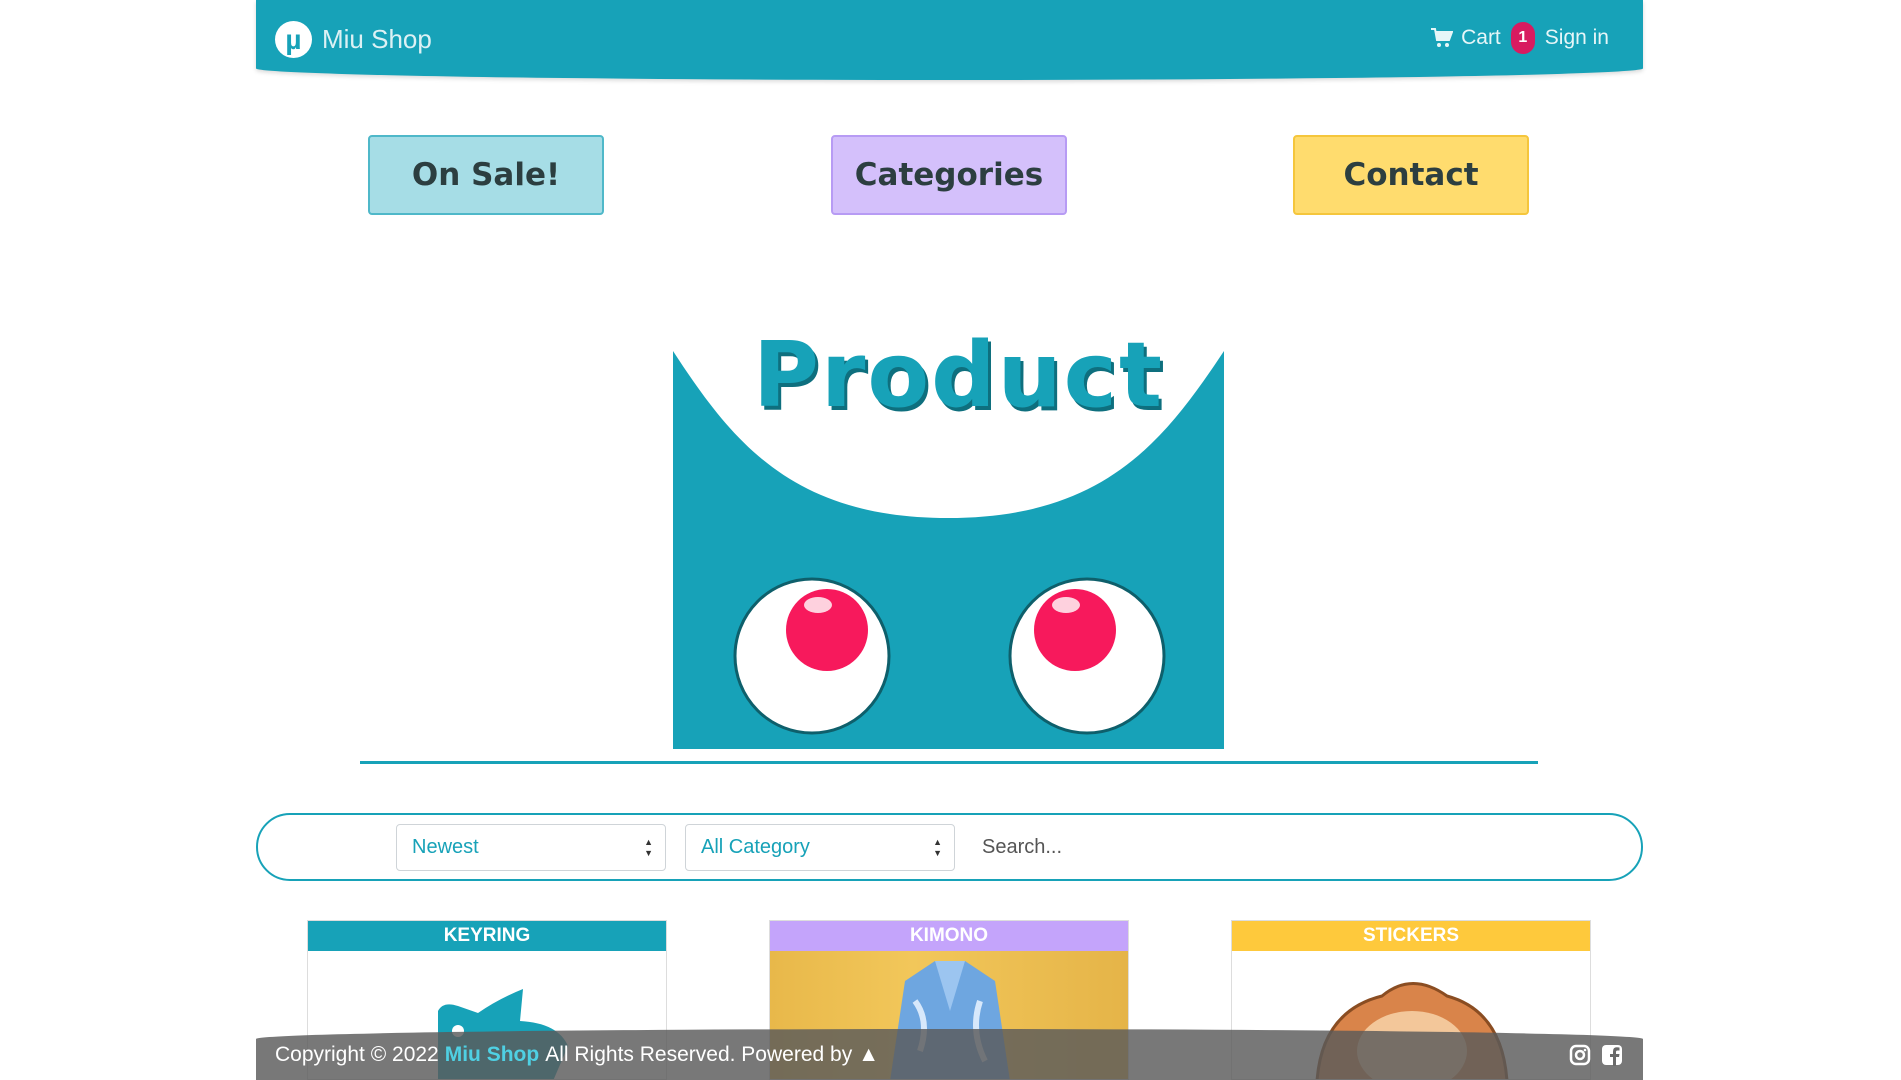 The height and width of the screenshot is (1080, 1901). Describe the element at coordinates (948, 536) in the screenshot. I see `hero-banner: Product` at that location.